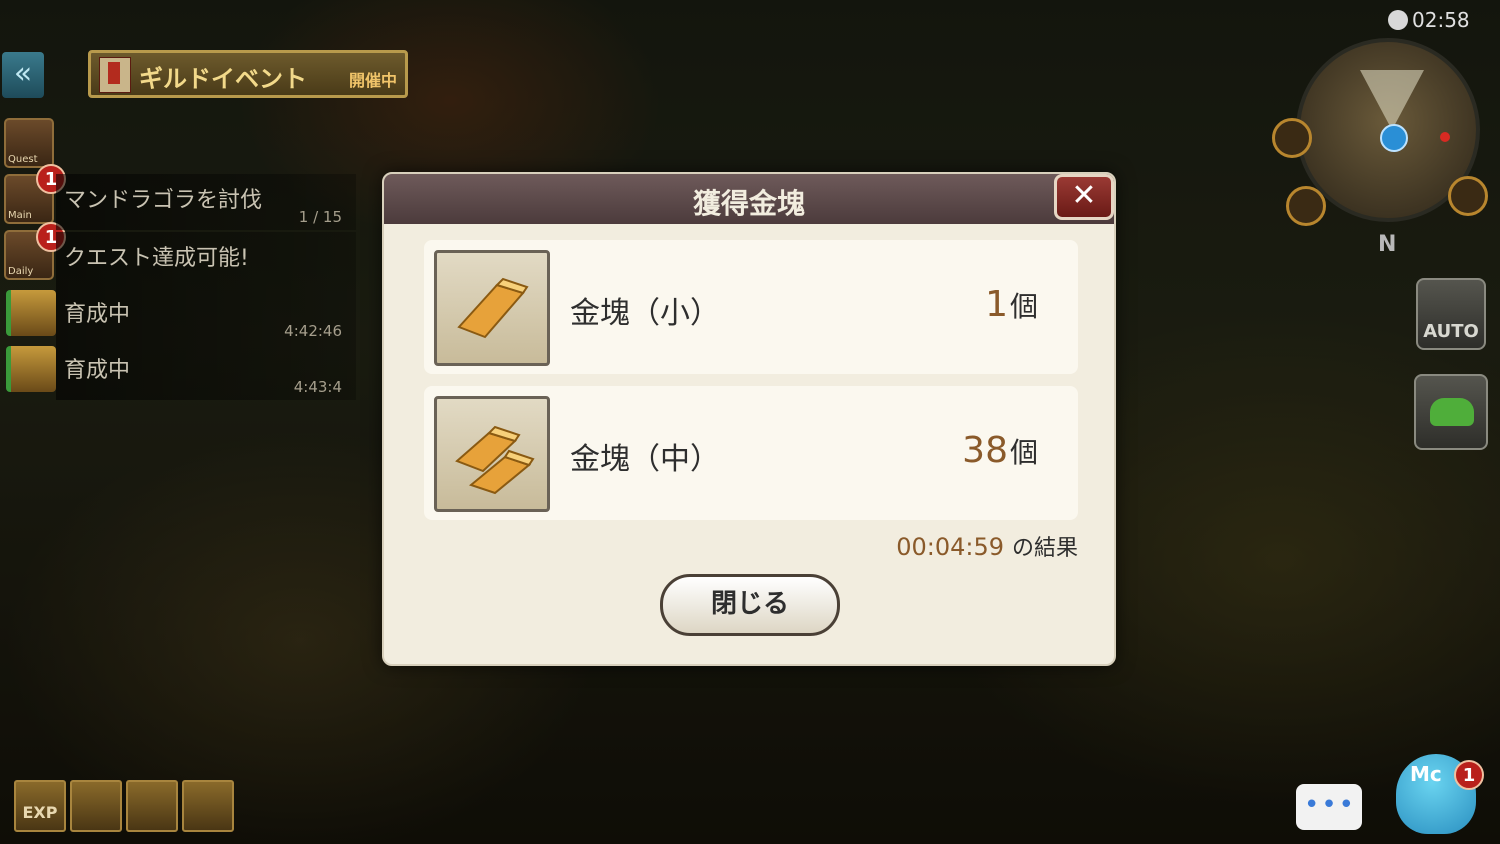 The height and width of the screenshot is (844, 1500). I want to click on close-icon: ✕, so click(1084, 195).